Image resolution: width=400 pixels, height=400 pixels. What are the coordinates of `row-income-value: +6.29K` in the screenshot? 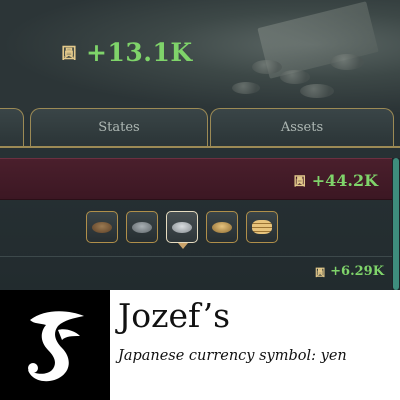 It's located at (357, 271).